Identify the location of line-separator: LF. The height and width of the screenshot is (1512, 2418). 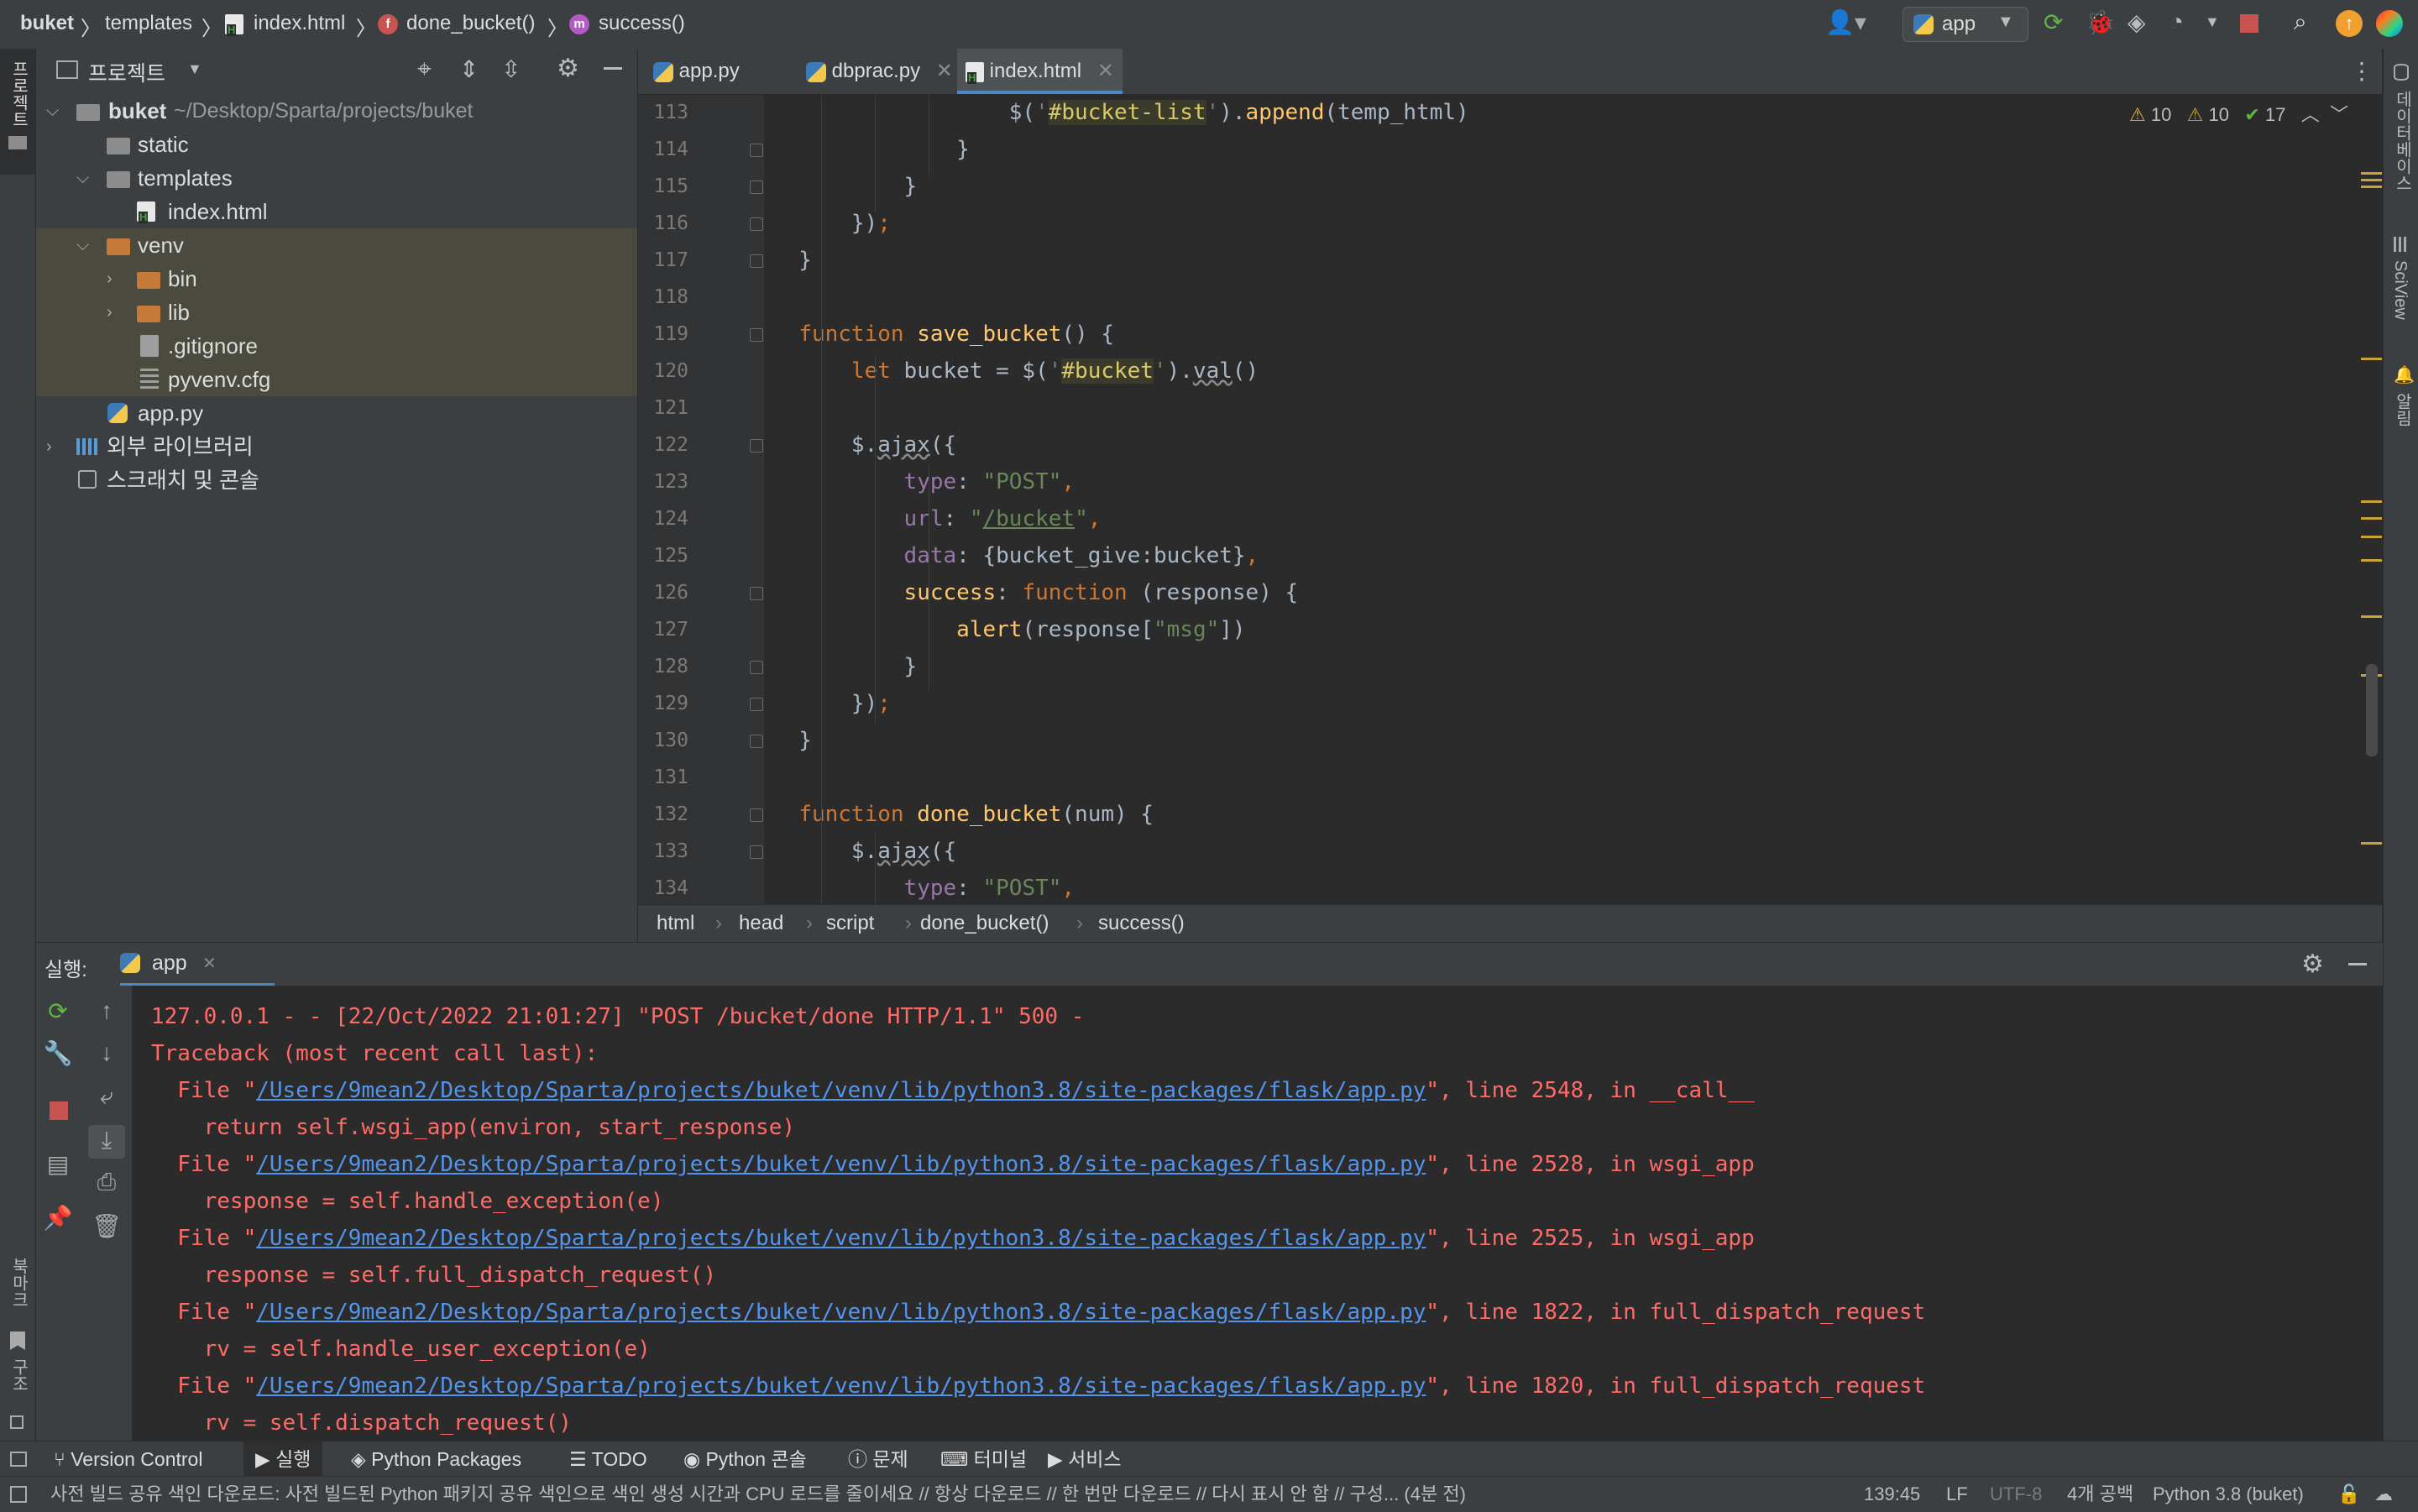
(1957, 1494).